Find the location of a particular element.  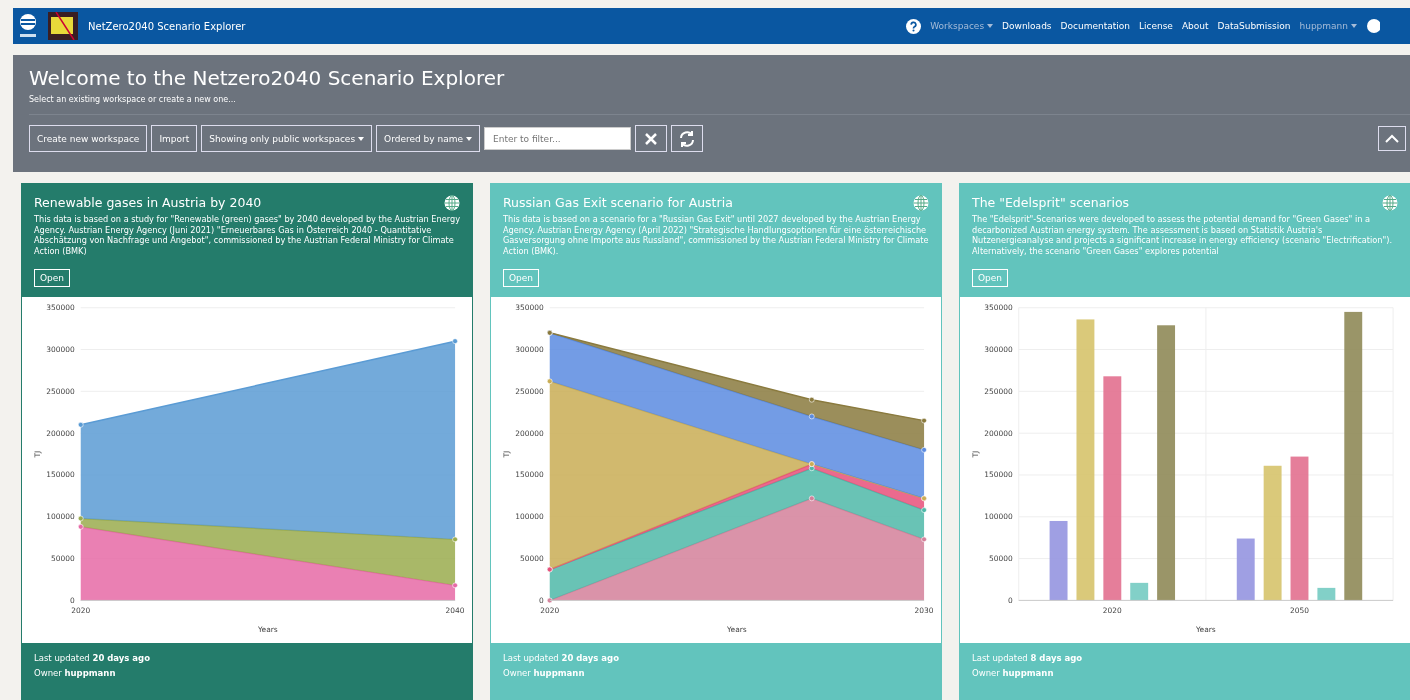

card-title: The "Edelsprit" scenarios is located at coordinates (1051, 202).